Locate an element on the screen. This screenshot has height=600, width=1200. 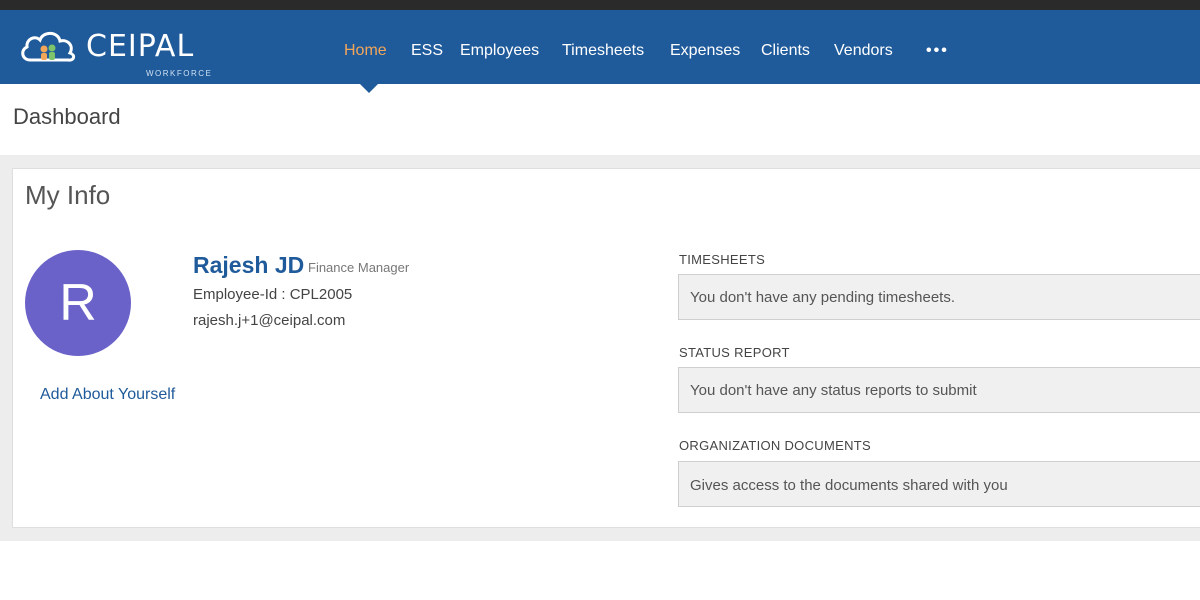
nav-home: Home is located at coordinates (365, 51).